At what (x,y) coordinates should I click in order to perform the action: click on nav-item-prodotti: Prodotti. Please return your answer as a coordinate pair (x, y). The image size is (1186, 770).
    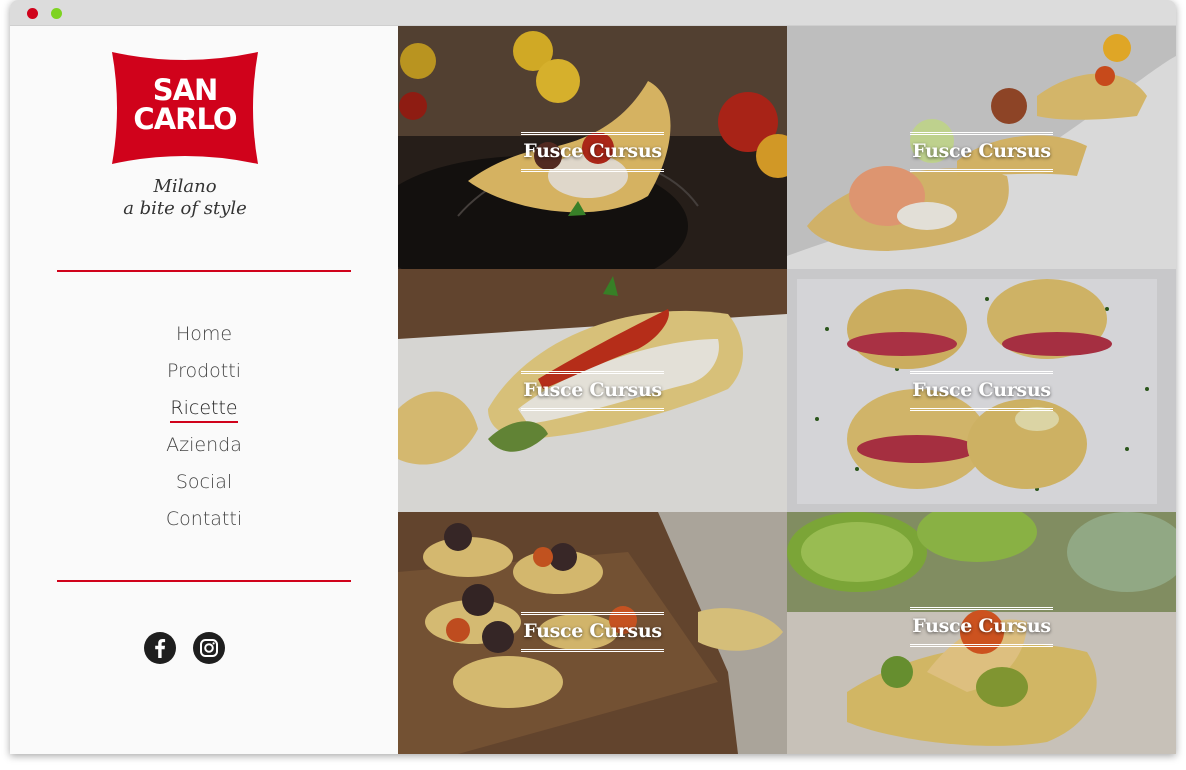
    Looking at the image, I should click on (204, 371).